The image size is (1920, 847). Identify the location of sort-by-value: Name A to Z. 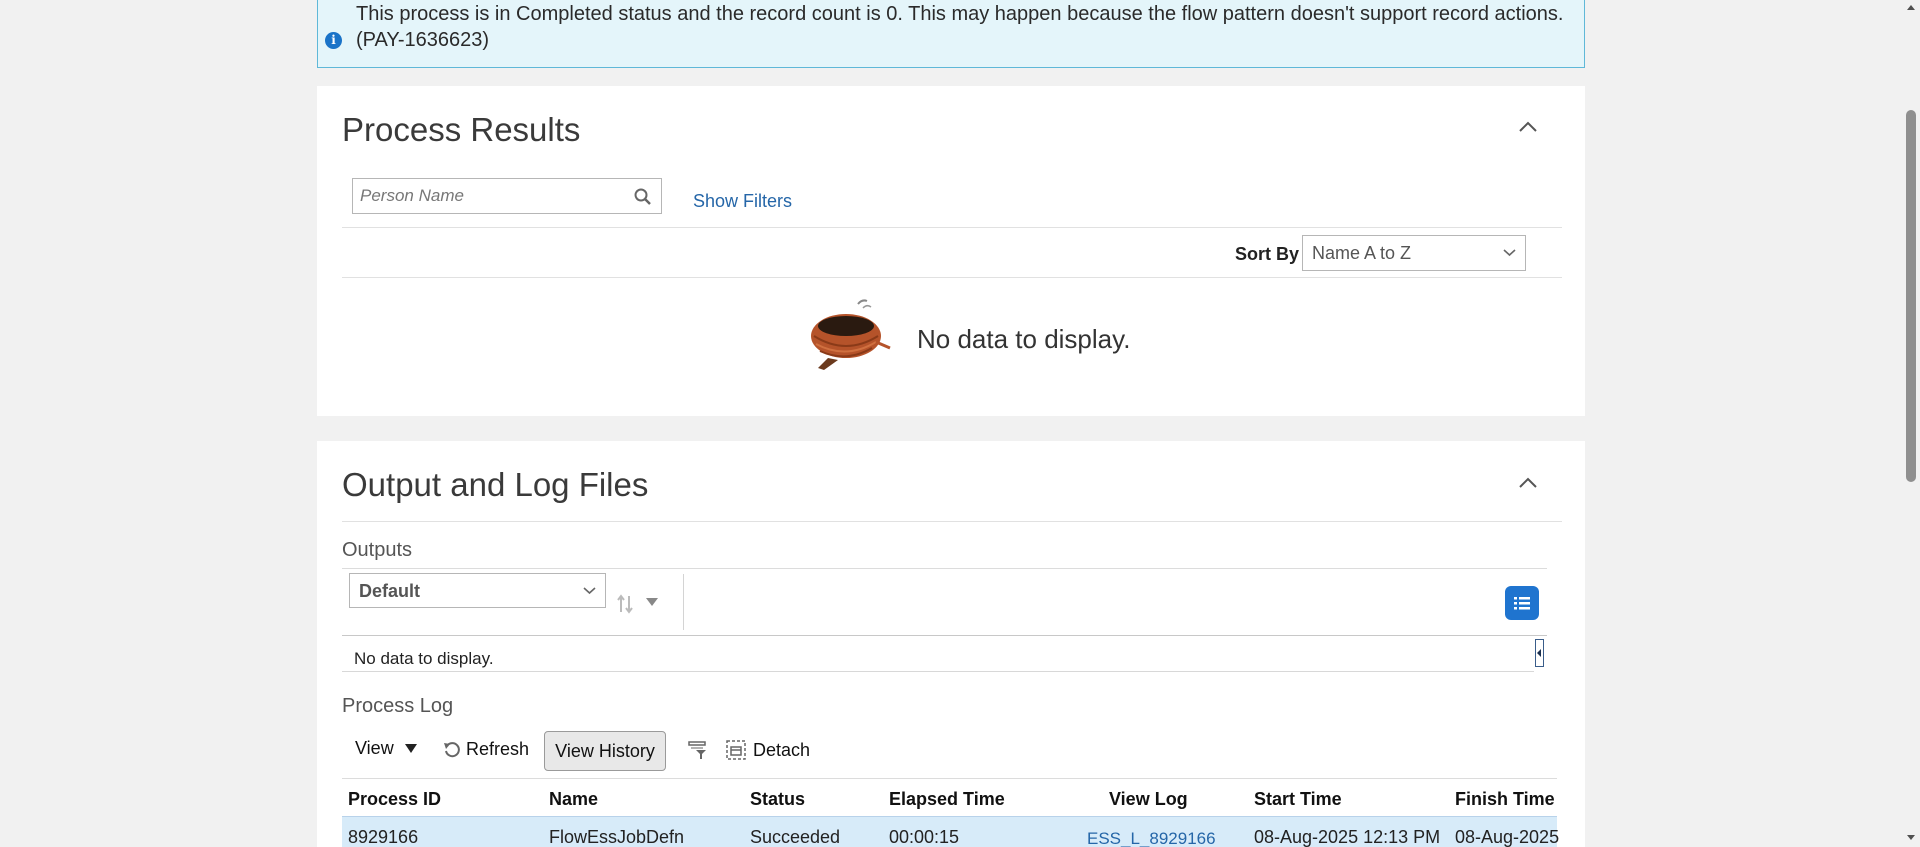
(1362, 253).